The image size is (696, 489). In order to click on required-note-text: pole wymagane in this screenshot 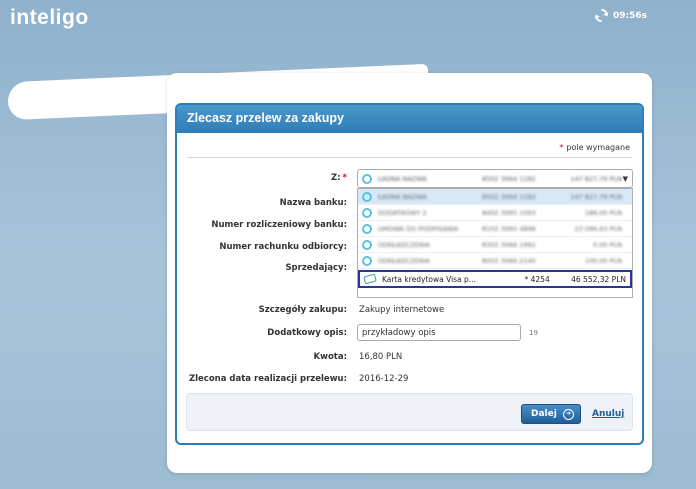, I will do `click(598, 147)`.